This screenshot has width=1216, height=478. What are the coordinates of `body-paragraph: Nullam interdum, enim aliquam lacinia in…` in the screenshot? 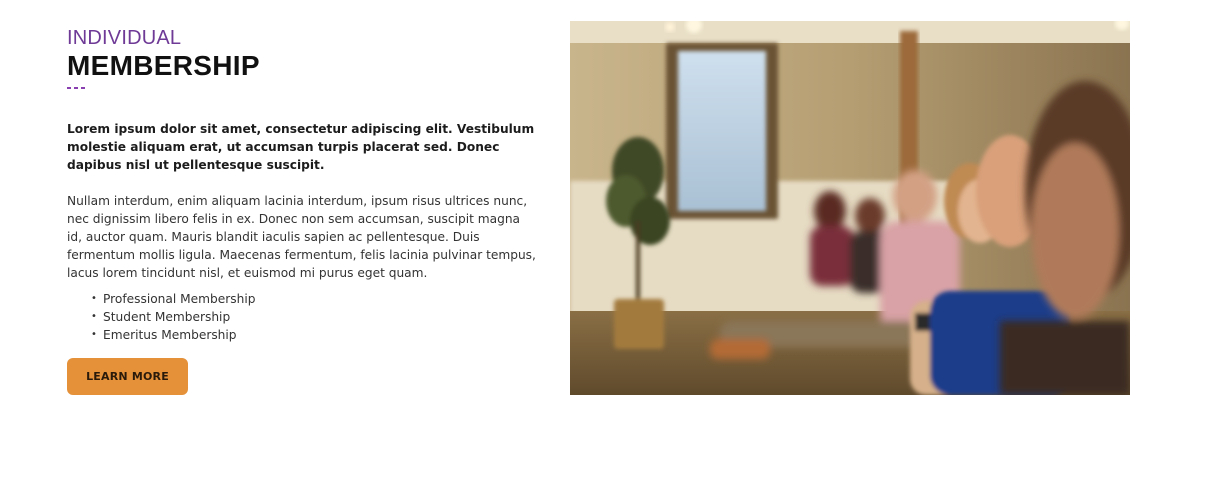 It's located at (301, 237).